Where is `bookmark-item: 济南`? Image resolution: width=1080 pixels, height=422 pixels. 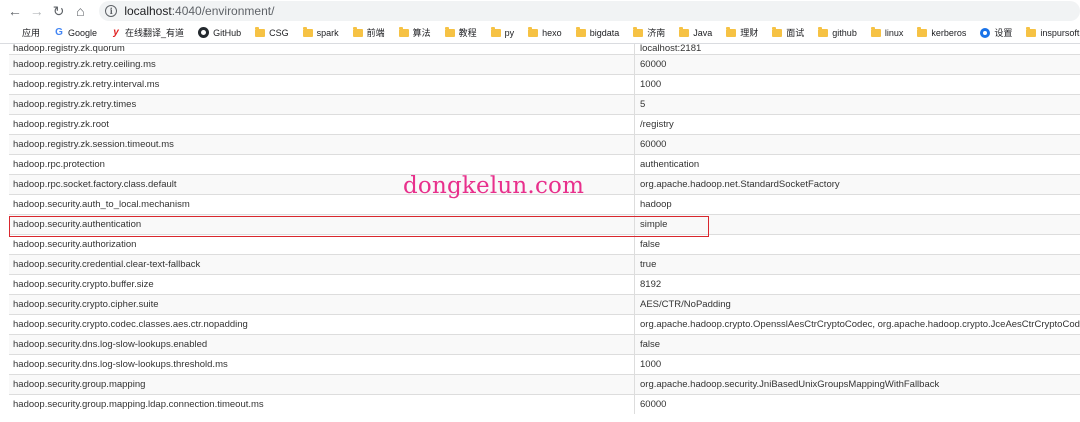 bookmark-item: 济南 is located at coordinates (649, 32).